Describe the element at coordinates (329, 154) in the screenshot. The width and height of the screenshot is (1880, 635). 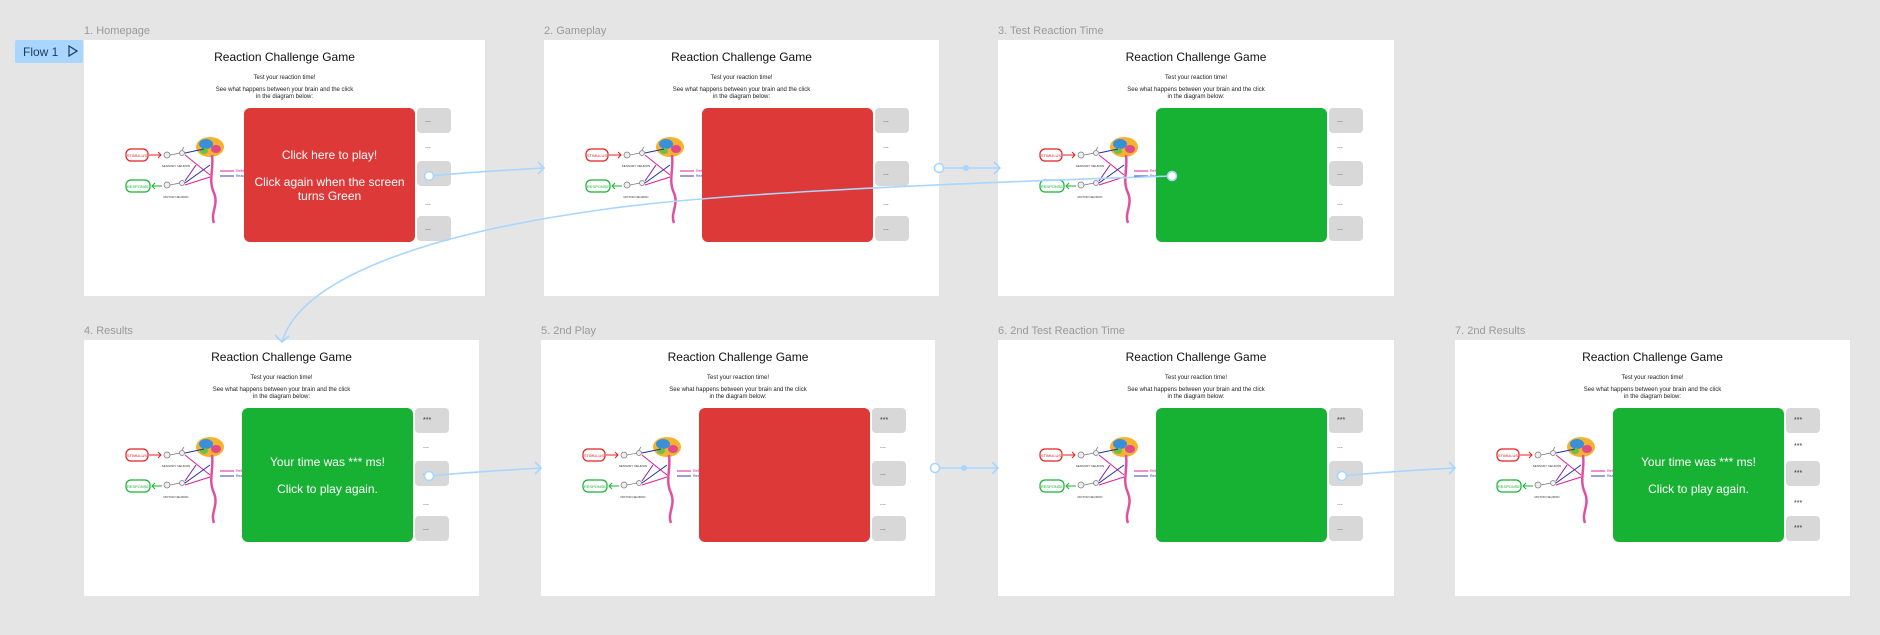
I see `panel-text: Click here to play!` at that location.